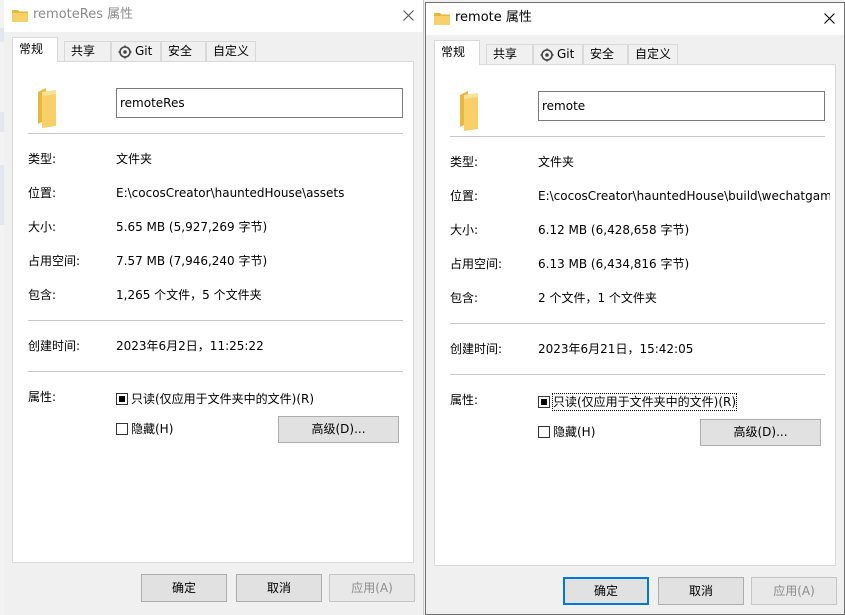 Image resolution: width=845 pixels, height=615 pixels. Describe the element at coordinates (614, 264) in the screenshot. I see `disk-size-value: 6.13 MB (6,434,816 字节)` at that location.